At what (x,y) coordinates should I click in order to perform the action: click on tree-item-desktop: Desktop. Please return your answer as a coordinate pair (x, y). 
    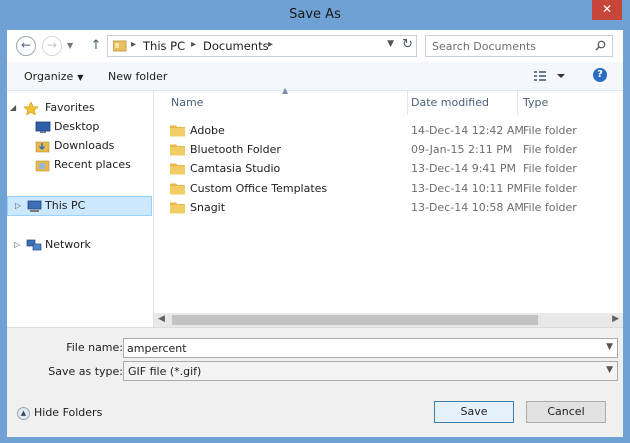
    Looking at the image, I should click on (80, 127).